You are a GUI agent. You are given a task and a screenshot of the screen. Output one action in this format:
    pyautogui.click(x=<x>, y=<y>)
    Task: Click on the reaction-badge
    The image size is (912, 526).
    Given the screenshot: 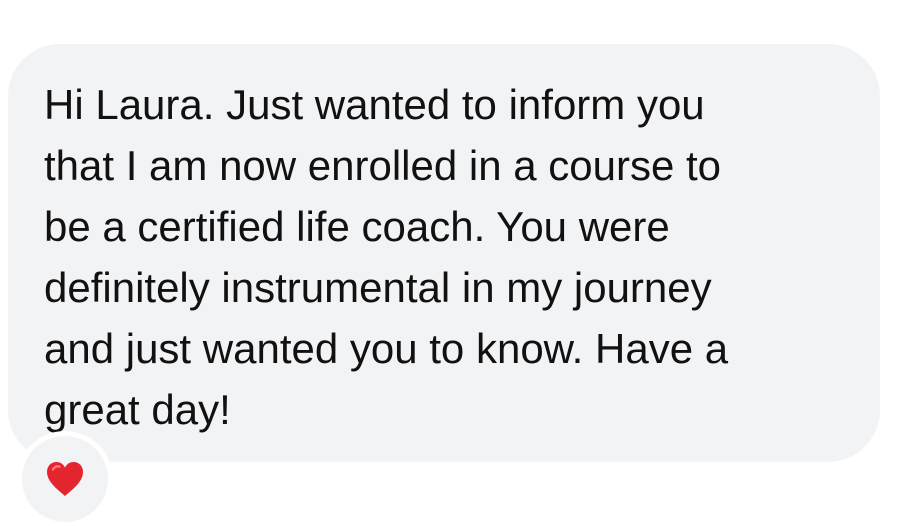 What is the action you would take?
    pyautogui.click(x=65, y=479)
    